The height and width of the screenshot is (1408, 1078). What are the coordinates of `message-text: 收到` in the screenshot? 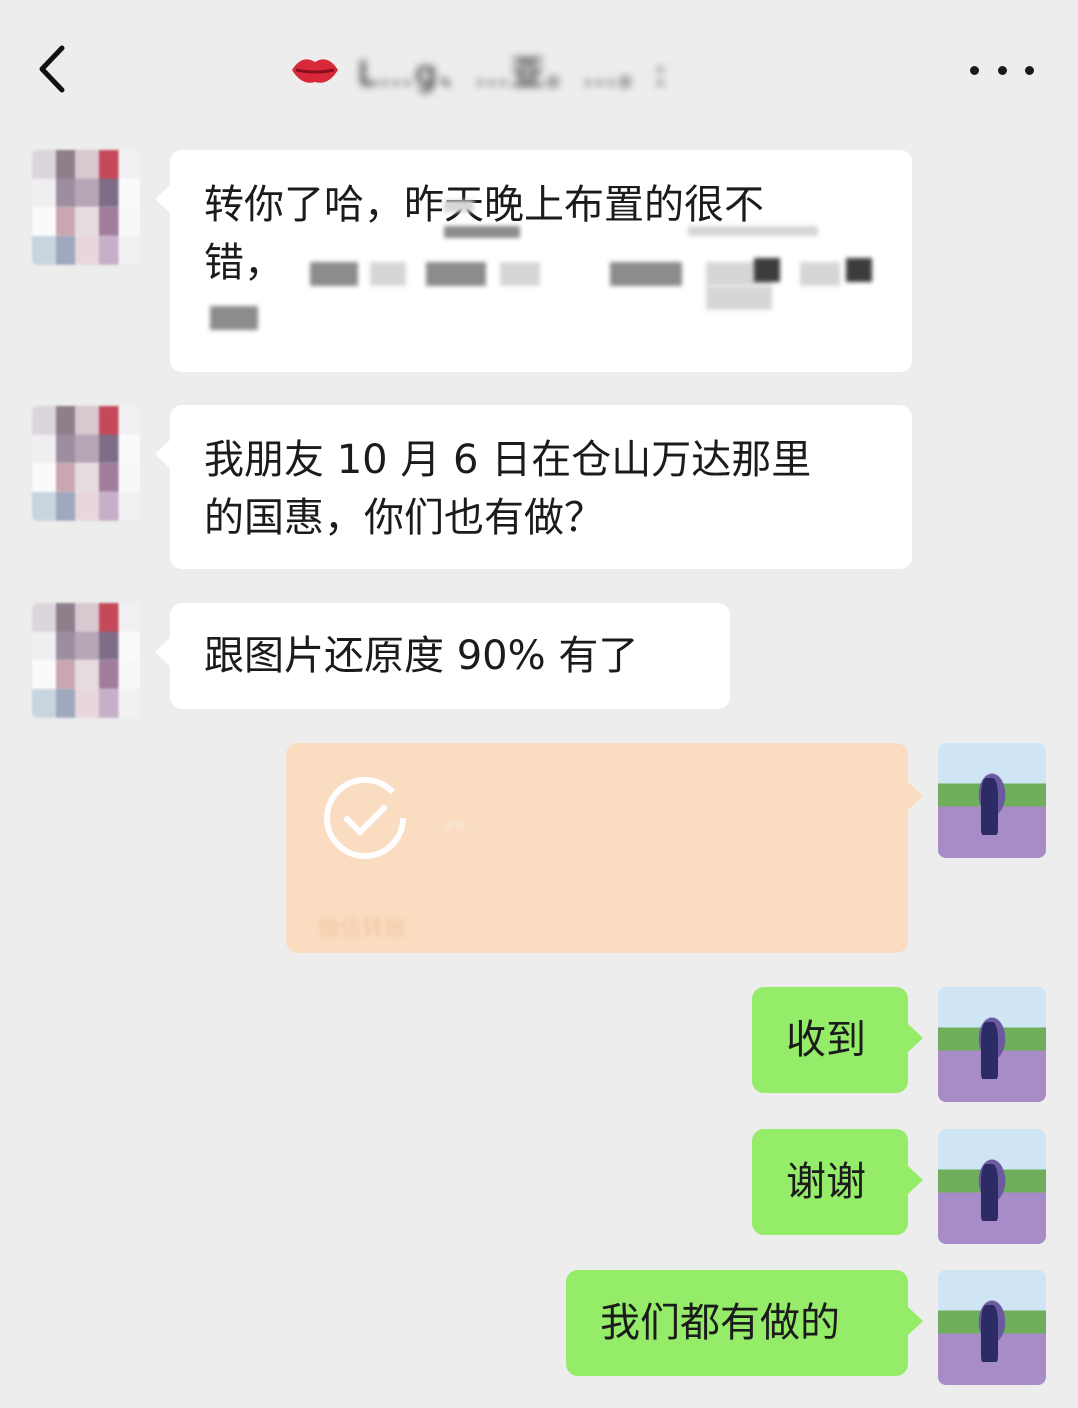 It's located at (826, 1040).